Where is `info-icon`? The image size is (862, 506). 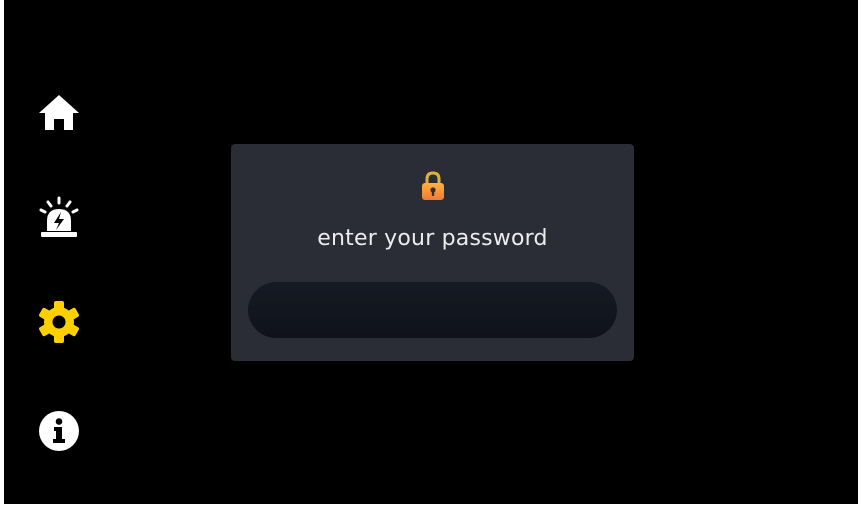 info-icon is located at coordinates (59, 431).